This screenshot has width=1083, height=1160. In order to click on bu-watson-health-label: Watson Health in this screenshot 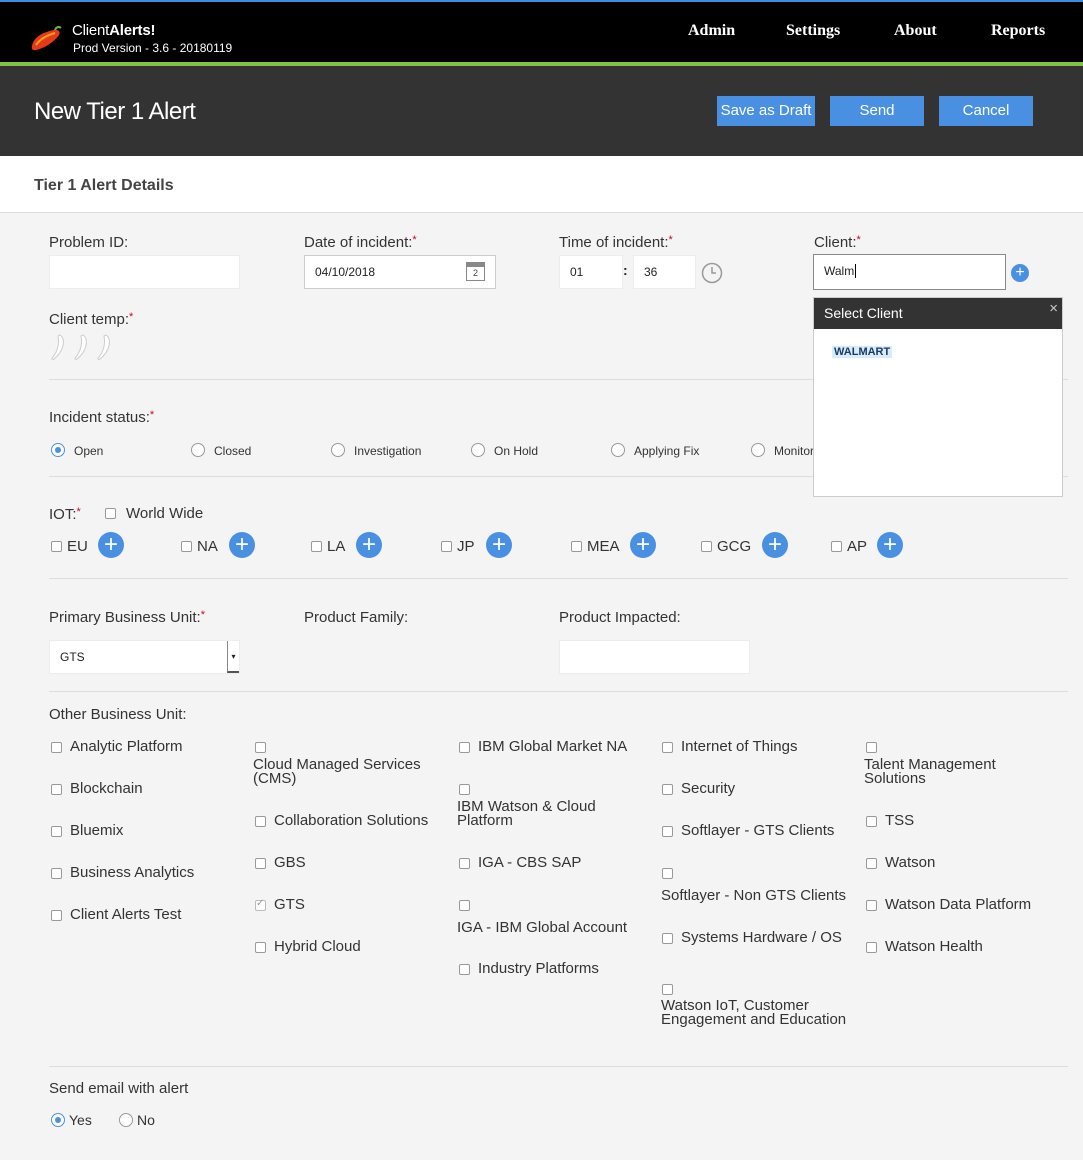, I will do `click(934, 946)`.